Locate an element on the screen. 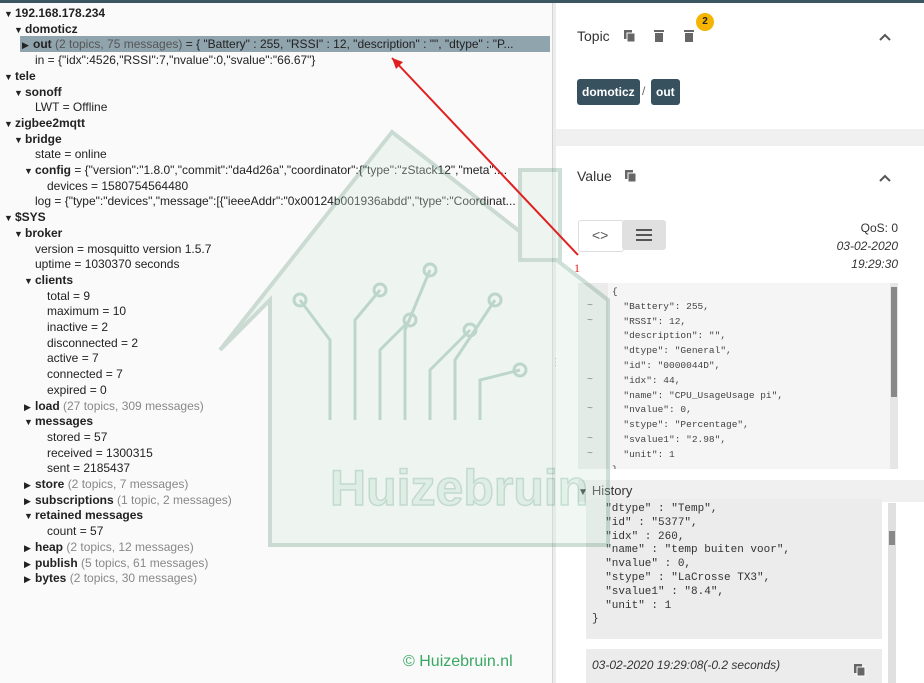 This screenshot has height=683, width=924. diff-view-button: <> is located at coordinates (601, 236).